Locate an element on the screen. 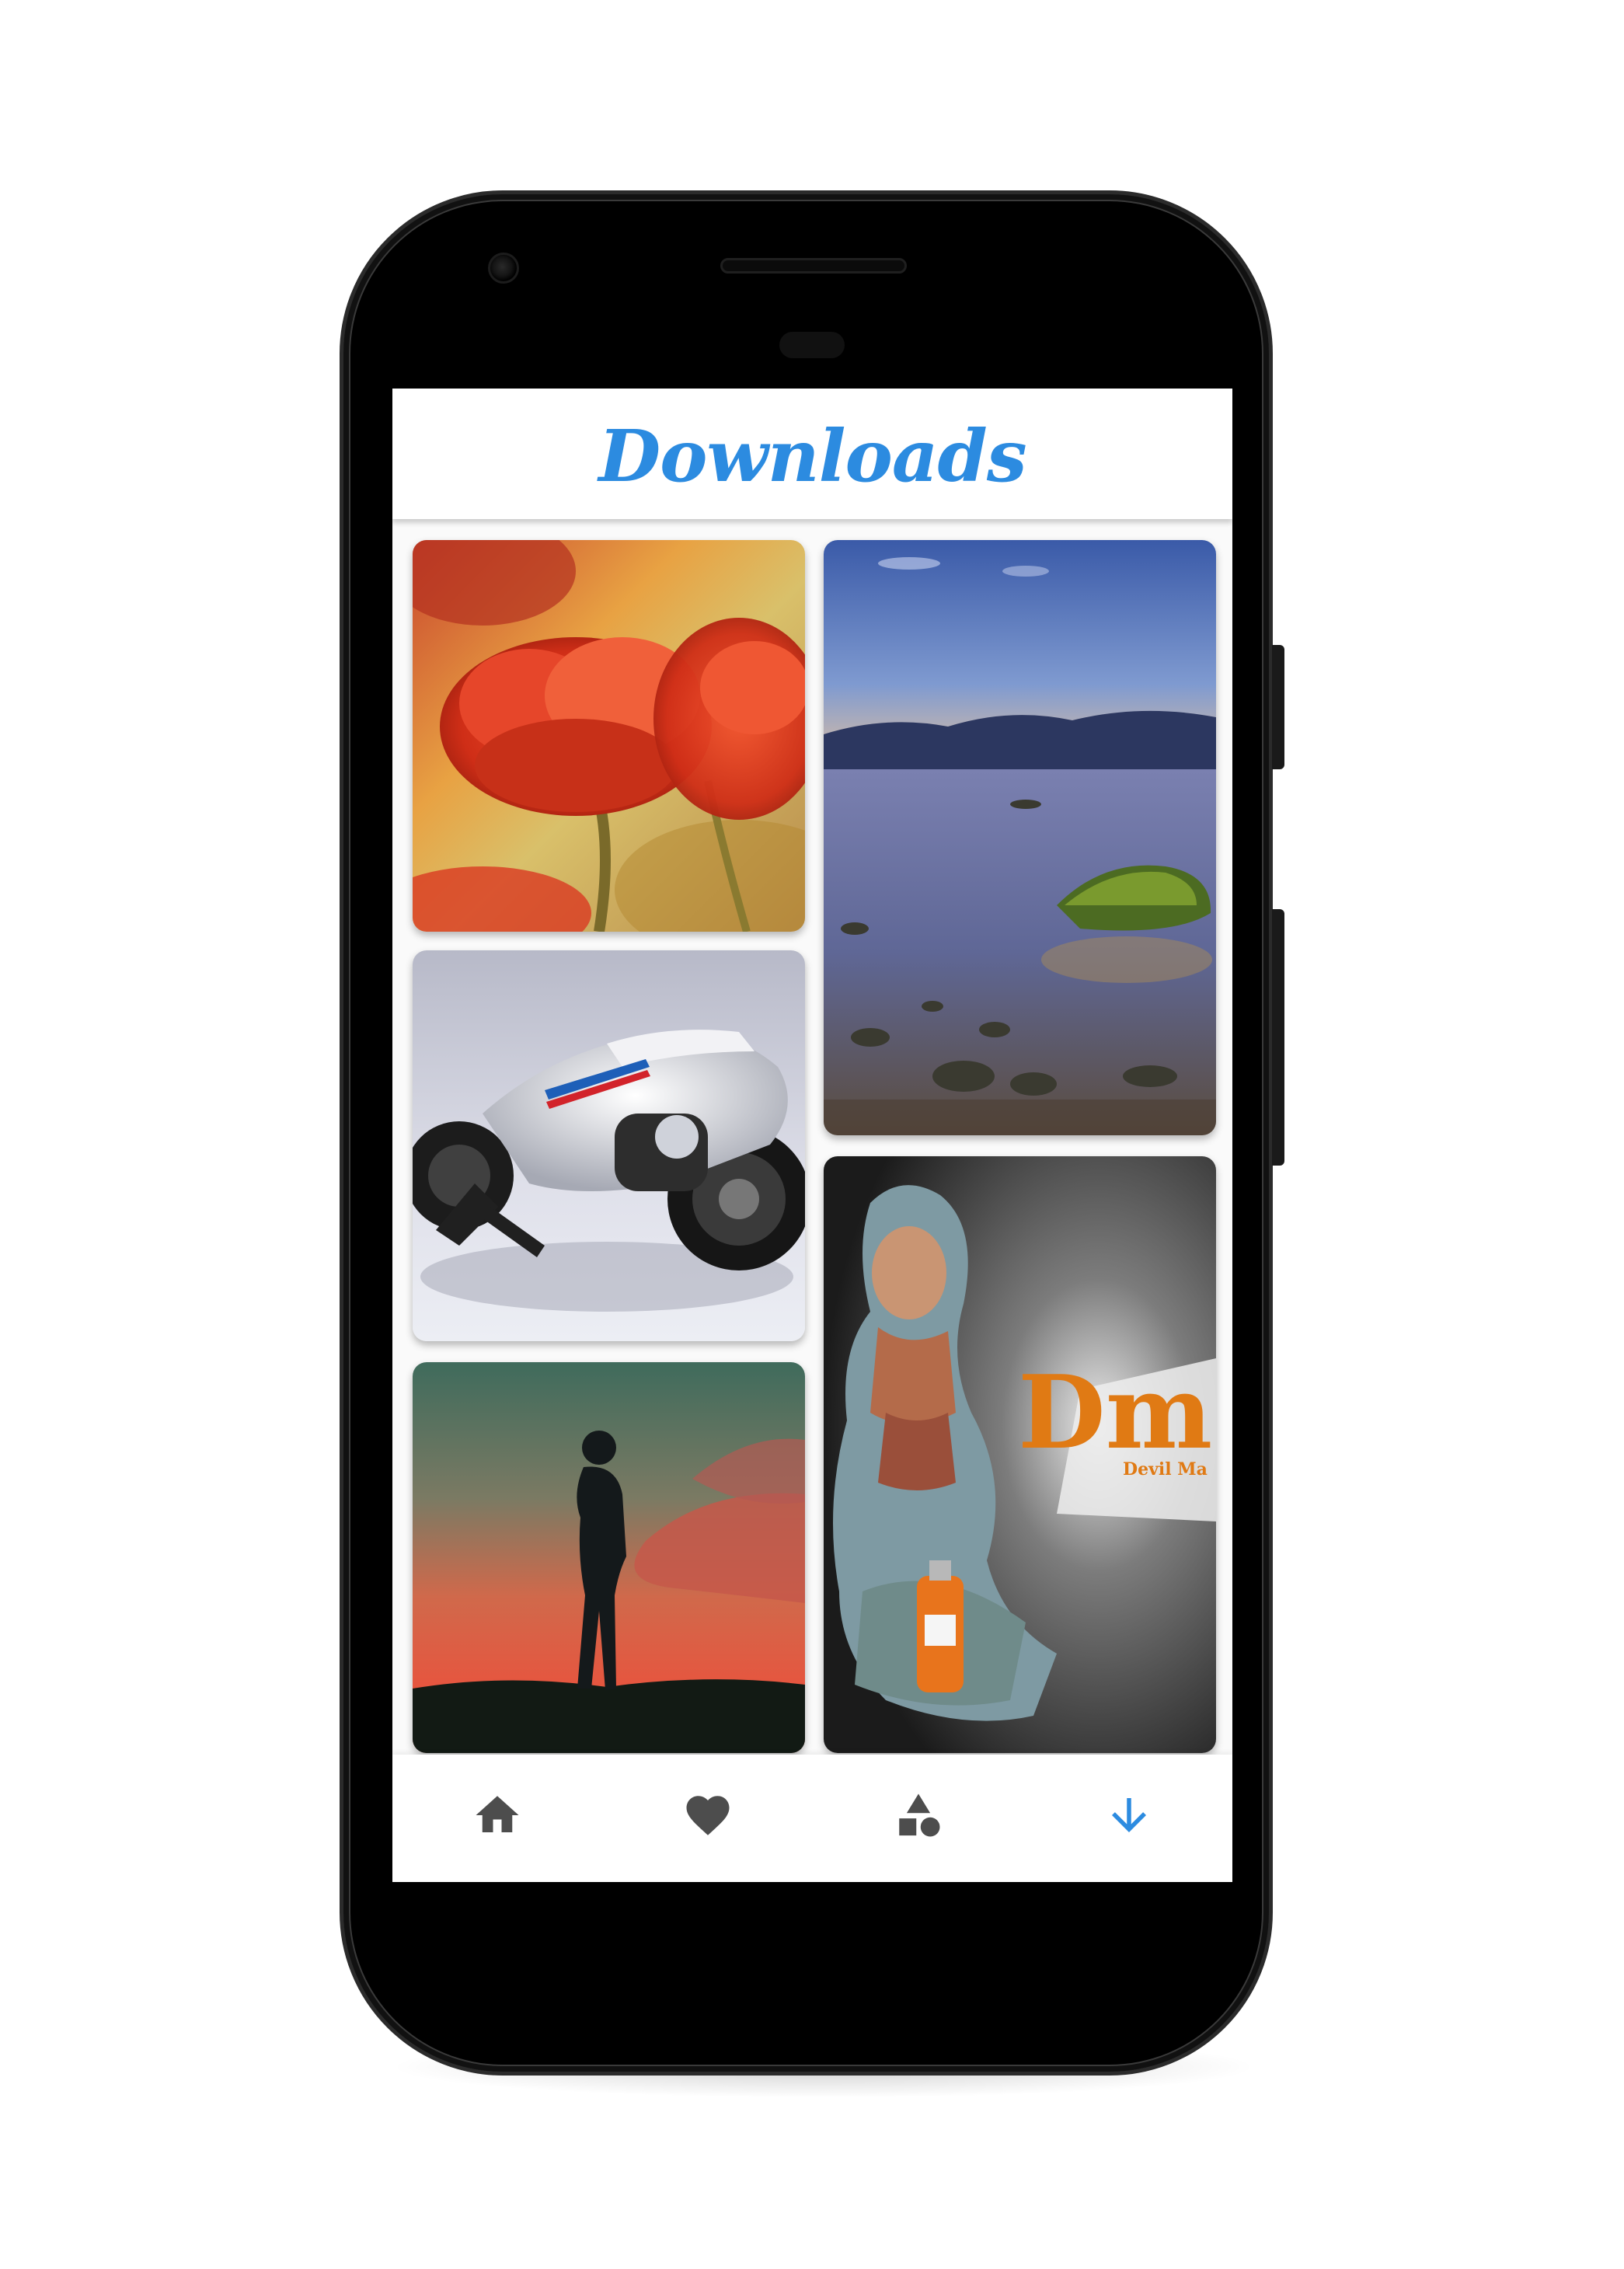  silhouette-sunset-wallpaper-thumbnail is located at coordinates (609, 1557).